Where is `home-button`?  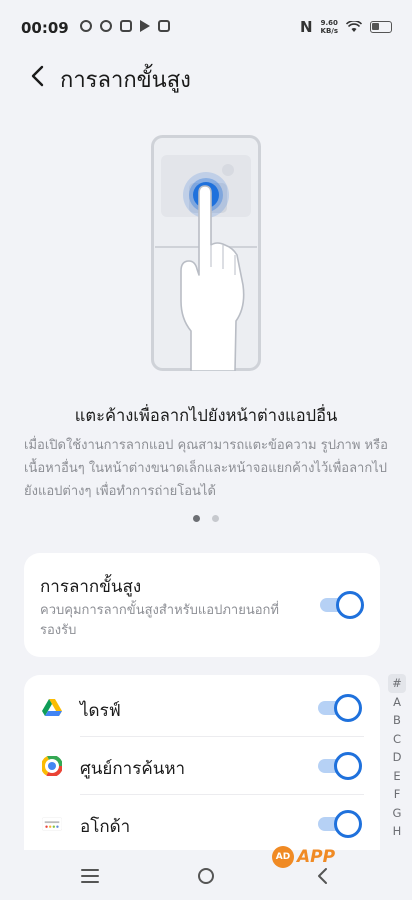 home-button is located at coordinates (206, 876).